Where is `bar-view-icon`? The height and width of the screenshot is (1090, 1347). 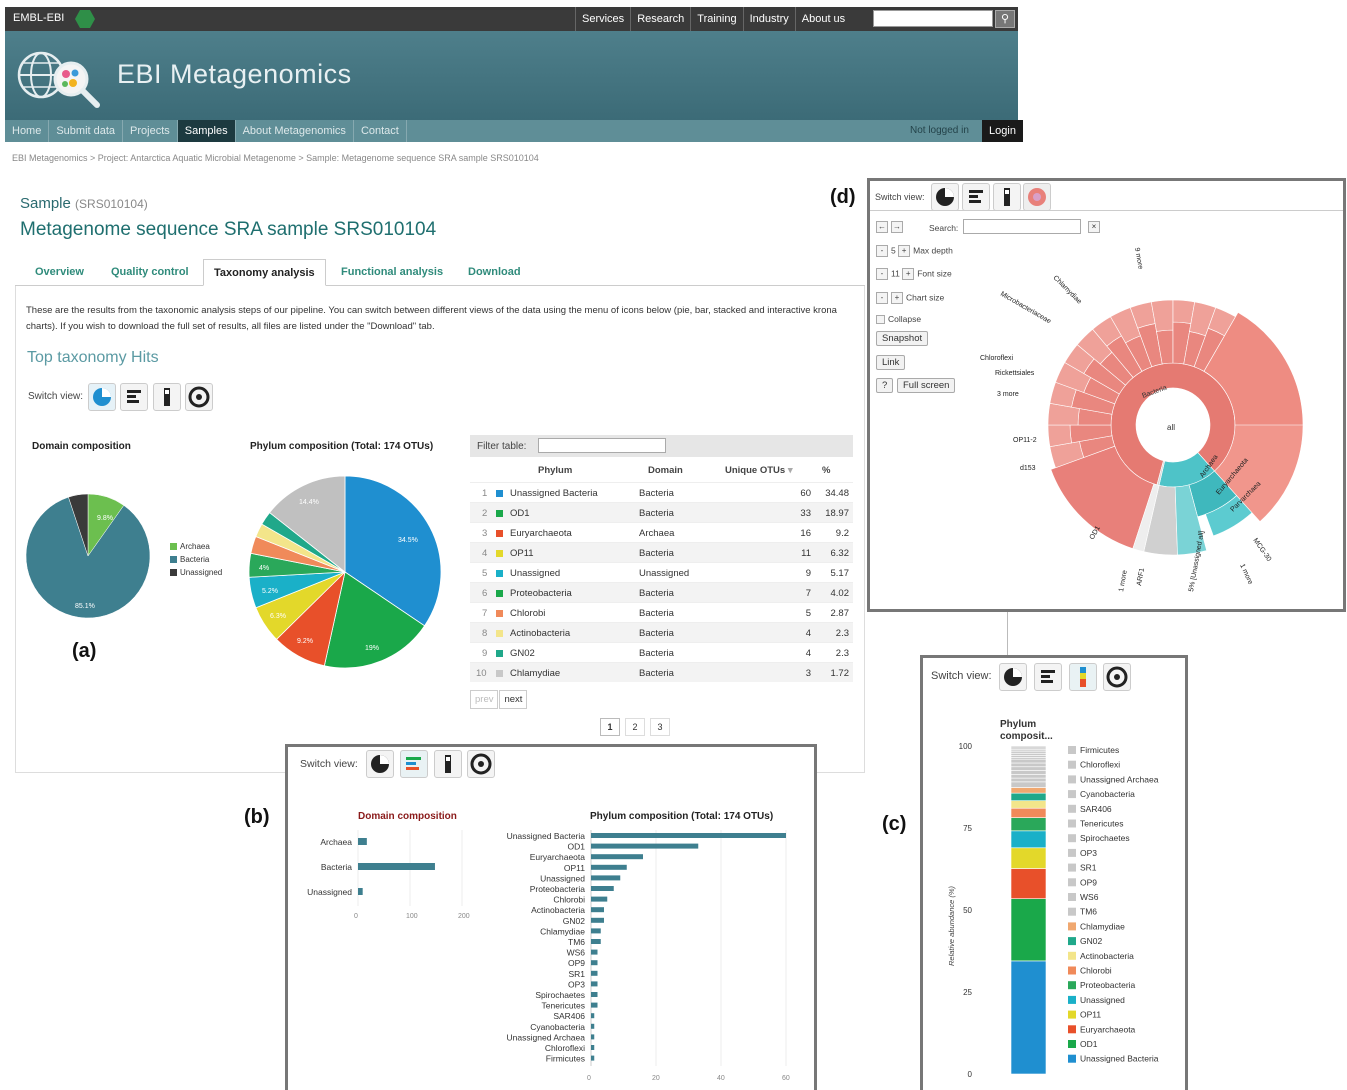
bar-view-icon is located at coordinates (134, 397).